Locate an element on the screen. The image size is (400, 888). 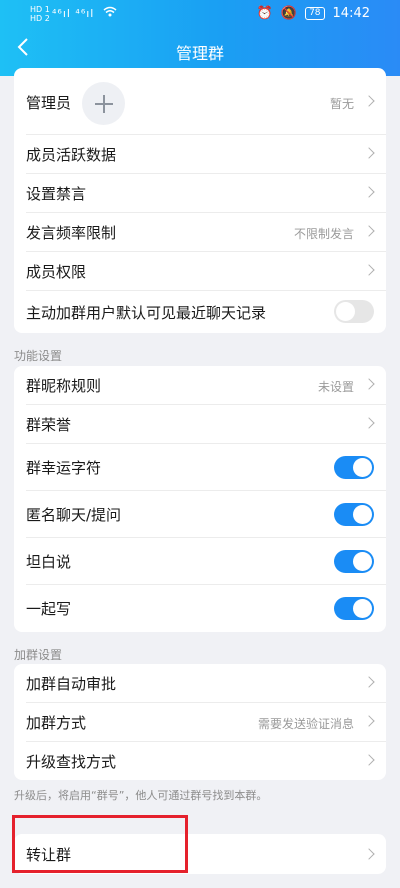
header-bar: HD 1 HD 2 ⁴⁶ıl ⁴⁶ıl ⏰ 🔕 78 14:42 管理群 is located at coordinates (200, 38).